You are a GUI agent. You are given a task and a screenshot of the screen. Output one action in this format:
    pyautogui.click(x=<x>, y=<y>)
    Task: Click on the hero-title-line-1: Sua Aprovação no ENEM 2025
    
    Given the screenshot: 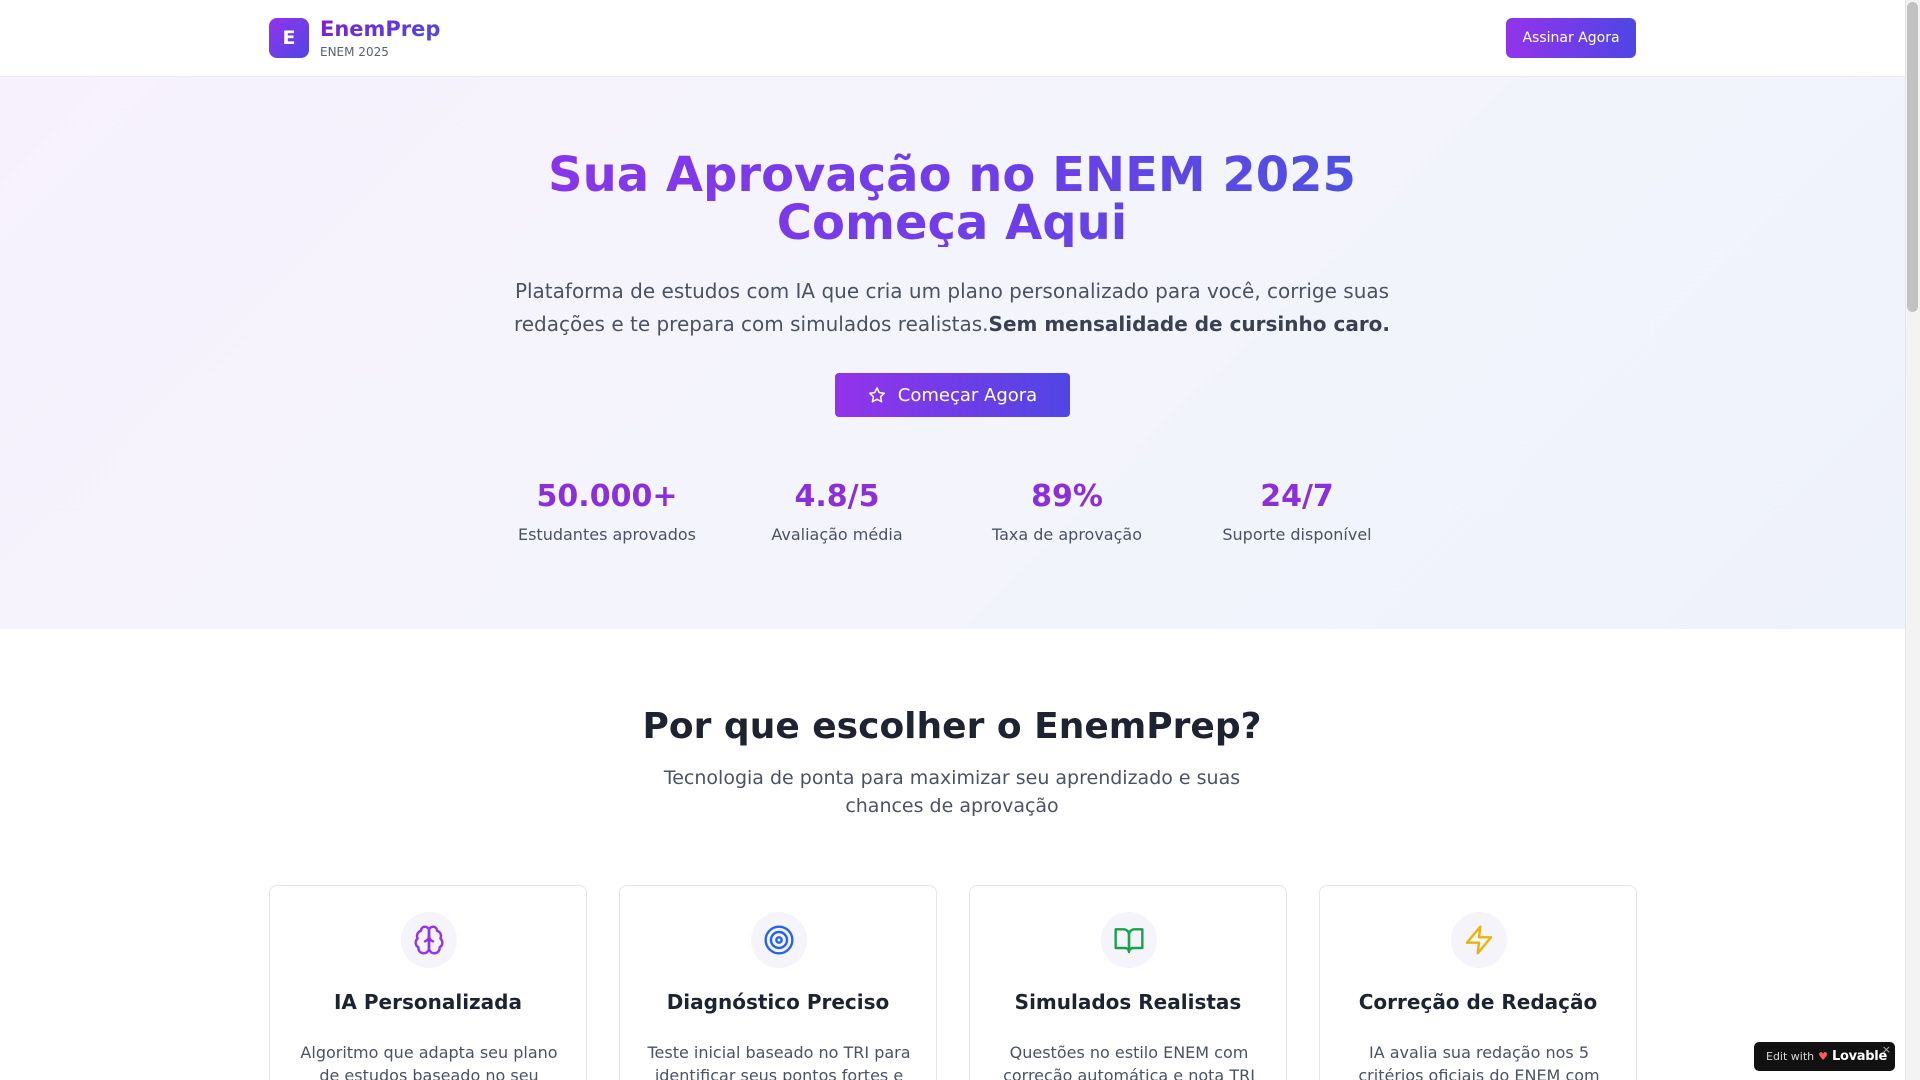 What is the action you would take?
    pyautogui.click(x=952, y=175)
    